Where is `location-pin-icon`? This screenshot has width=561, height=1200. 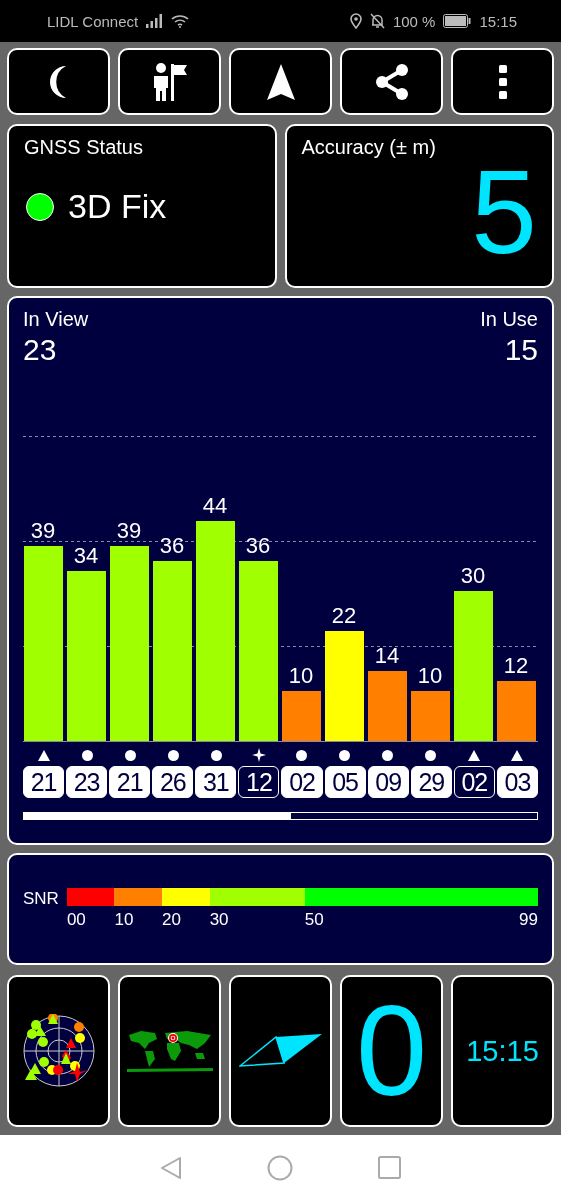
location-pin-icon is located at coordinates (355, 21).